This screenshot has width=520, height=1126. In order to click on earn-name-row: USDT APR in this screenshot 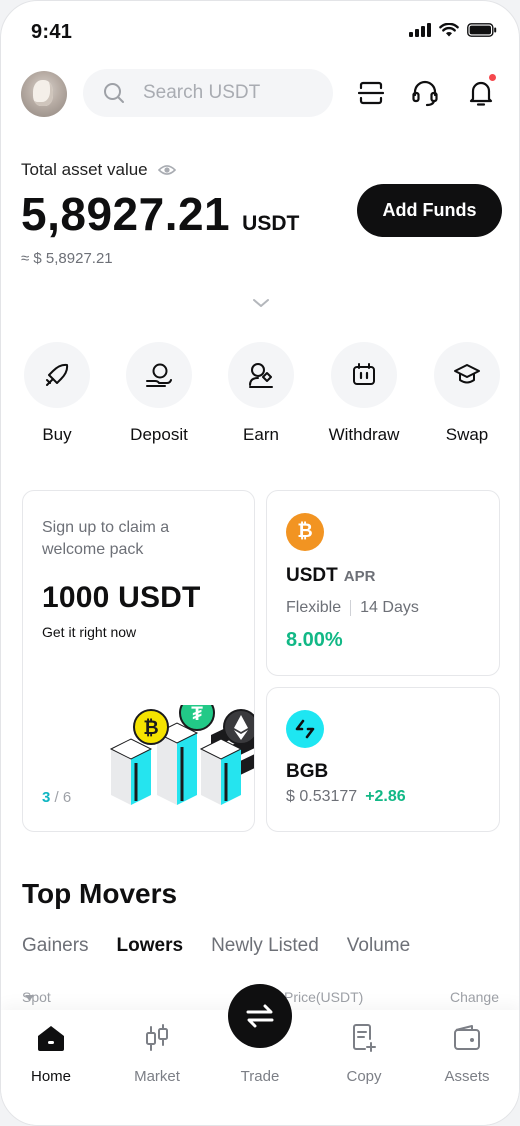, I will do `click(330, 576)`.